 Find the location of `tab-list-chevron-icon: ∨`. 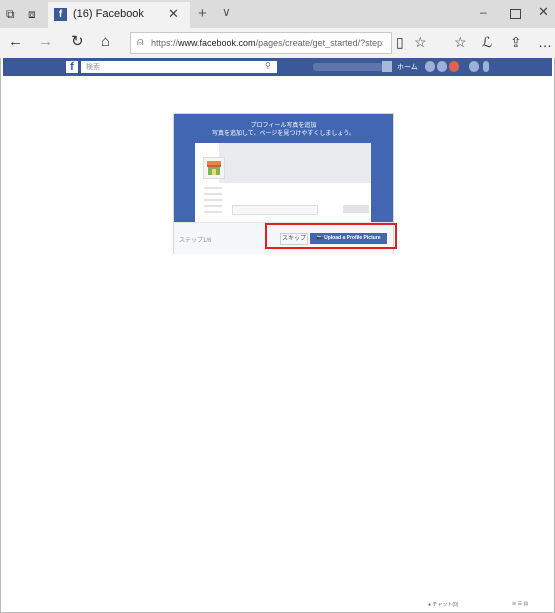

tab-list-chevron-icon: ∨ is located at coordinates (226, 12).